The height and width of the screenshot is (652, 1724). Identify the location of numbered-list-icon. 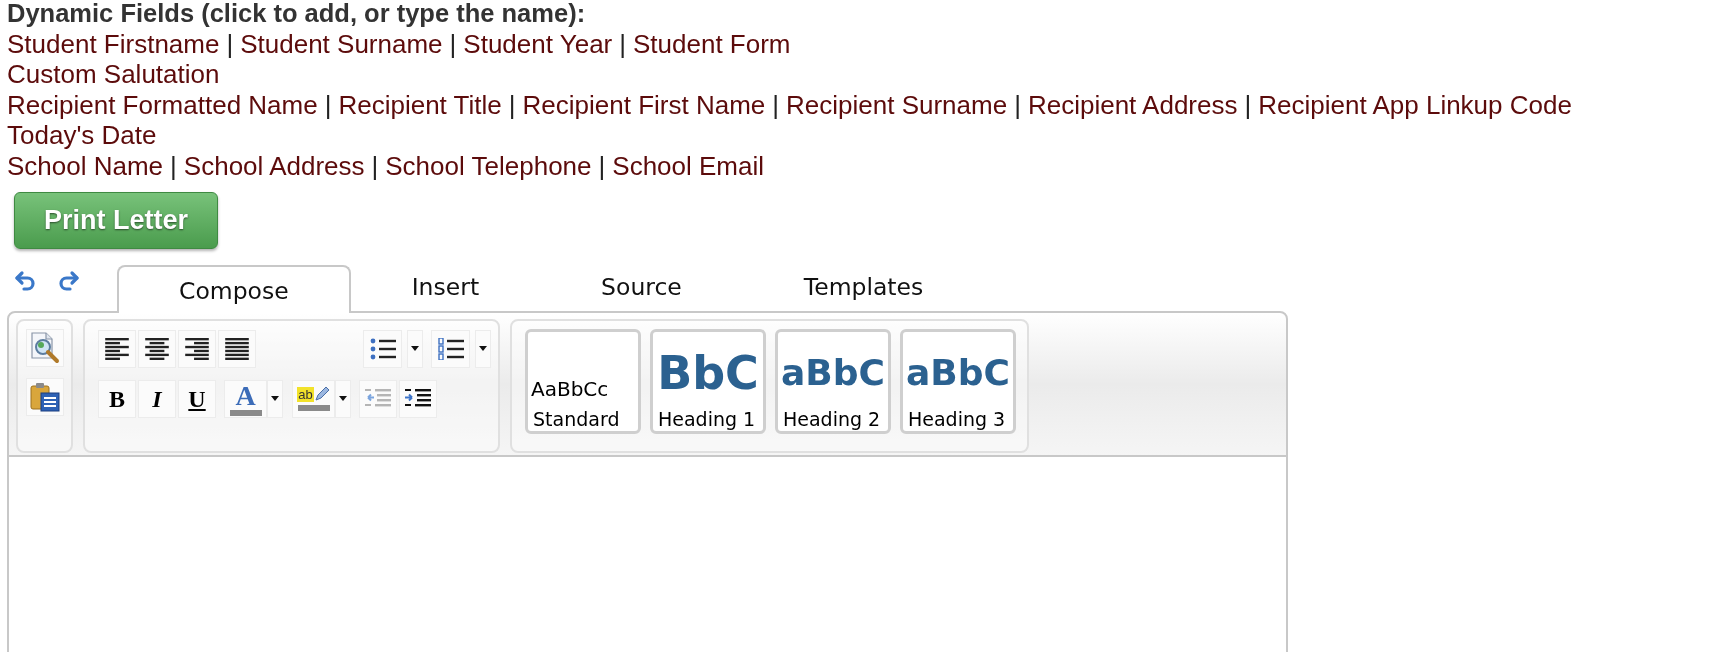
(450, 348).